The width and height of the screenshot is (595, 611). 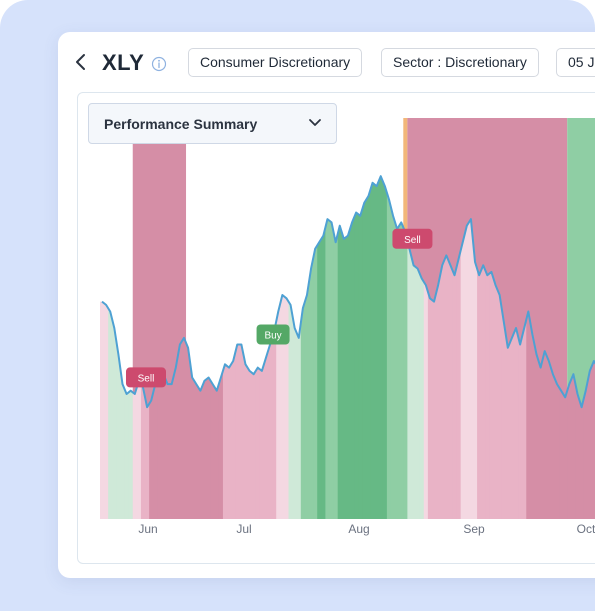 I want to click on buy-signal-label: Buy, so click(x=272, y=336).